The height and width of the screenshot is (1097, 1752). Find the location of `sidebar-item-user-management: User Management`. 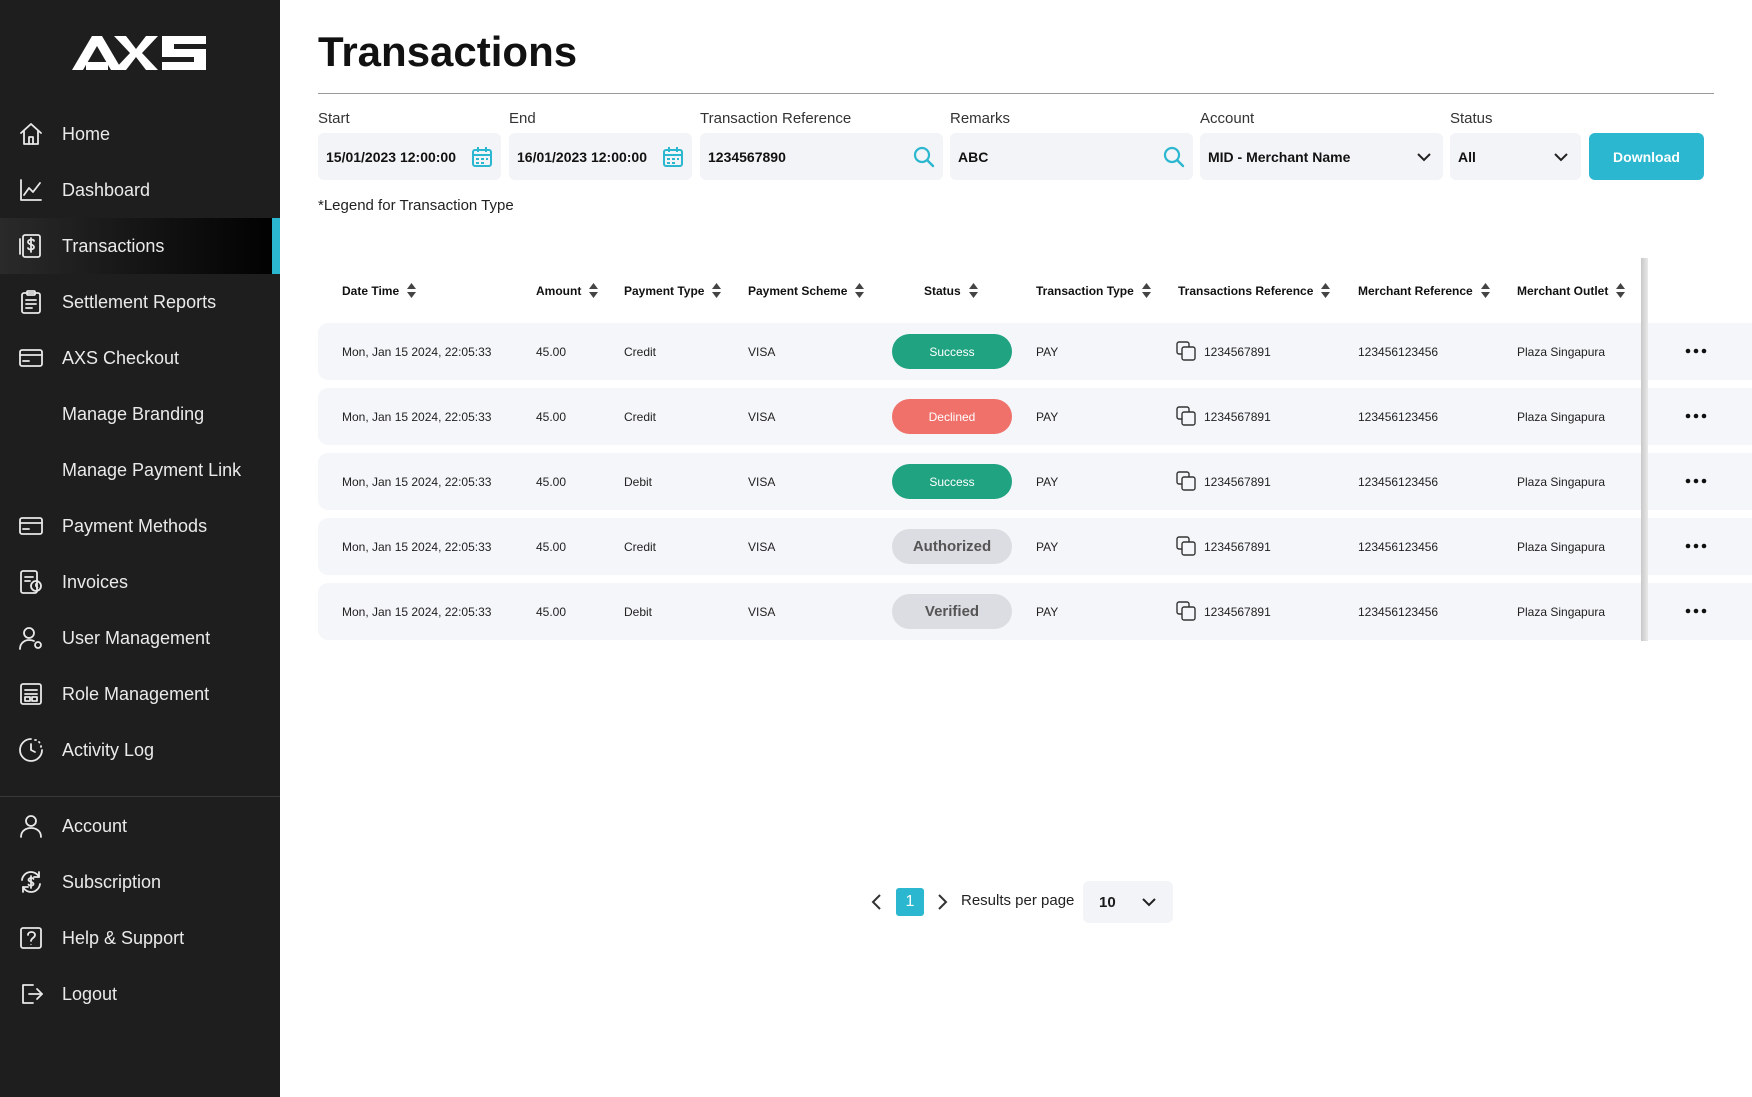

sidebar-item-user-management: User Management is located at coordinates (140, 638).